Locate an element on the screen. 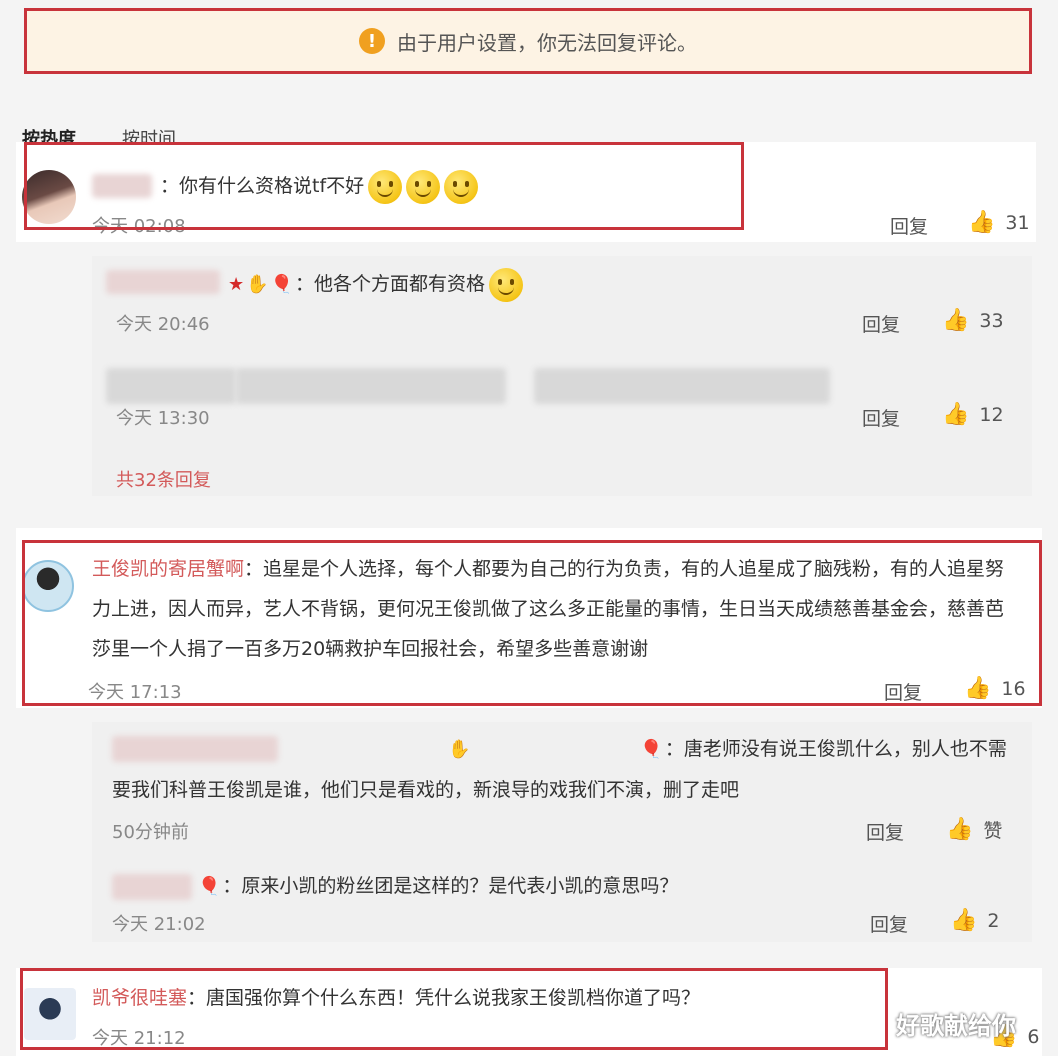  notice-text: 由于用户设置，你无法回复评论。 is located at coordinates (547, 42).